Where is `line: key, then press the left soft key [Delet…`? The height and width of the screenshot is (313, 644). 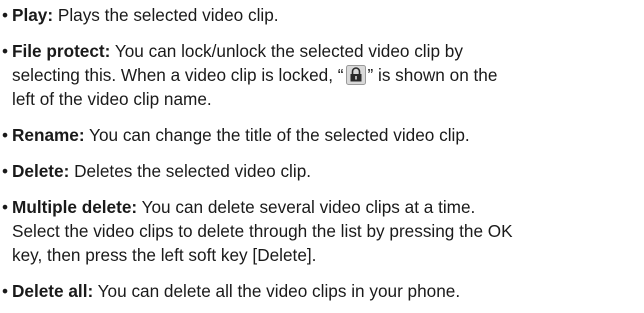
line: key, then press the left soft key [Delet… is located at coordinates (322, 255).